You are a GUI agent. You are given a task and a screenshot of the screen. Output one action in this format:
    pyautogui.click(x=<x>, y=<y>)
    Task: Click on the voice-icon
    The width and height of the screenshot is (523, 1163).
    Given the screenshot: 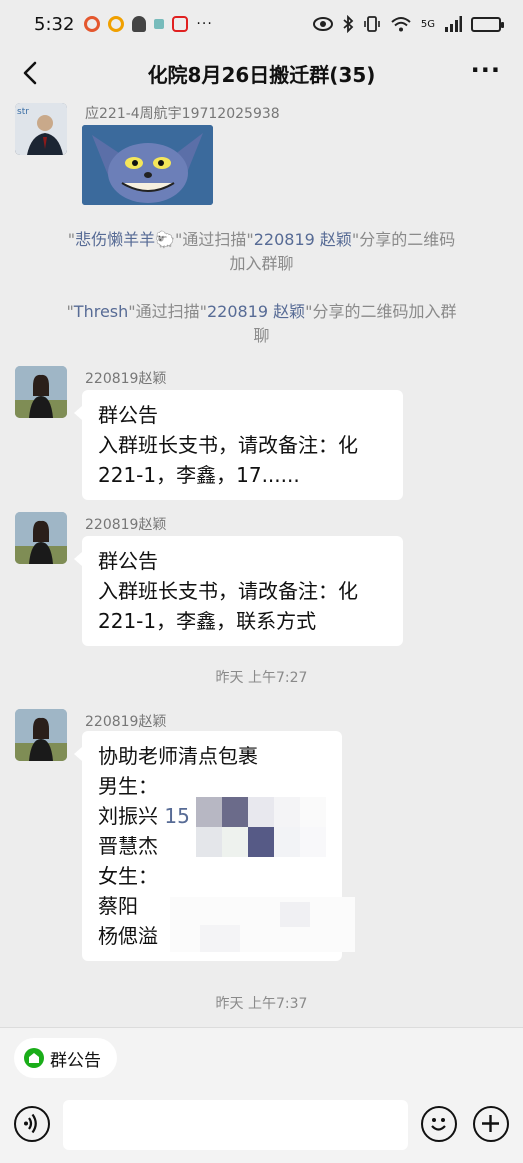 What is the action you would take?
    pyautogui.click(x=32, y=1124)
    